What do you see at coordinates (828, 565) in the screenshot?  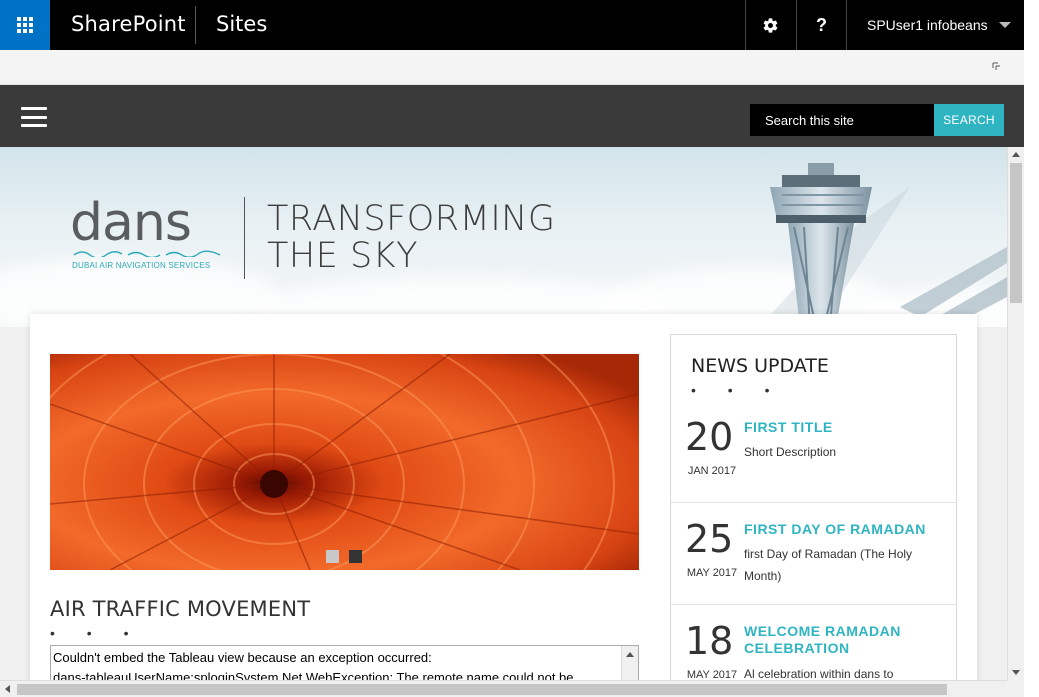 I see `news-description: first Day of Ramadan (The Holy Month)` at bounding box center [828, 565].